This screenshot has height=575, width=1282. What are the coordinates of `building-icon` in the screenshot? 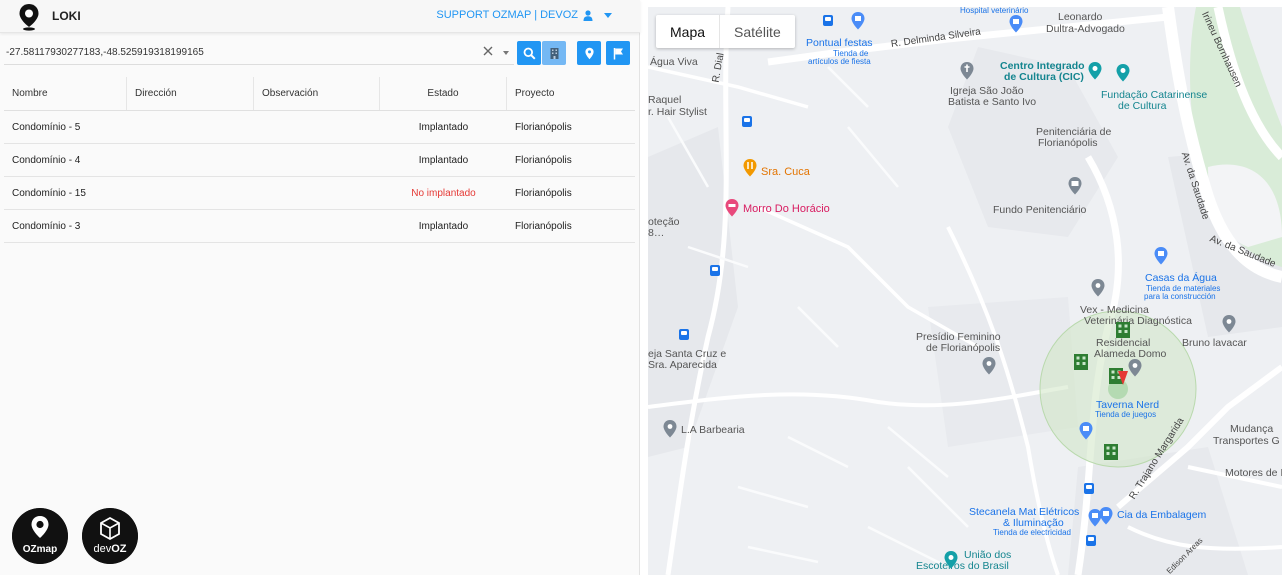 It's located at (554, 53).